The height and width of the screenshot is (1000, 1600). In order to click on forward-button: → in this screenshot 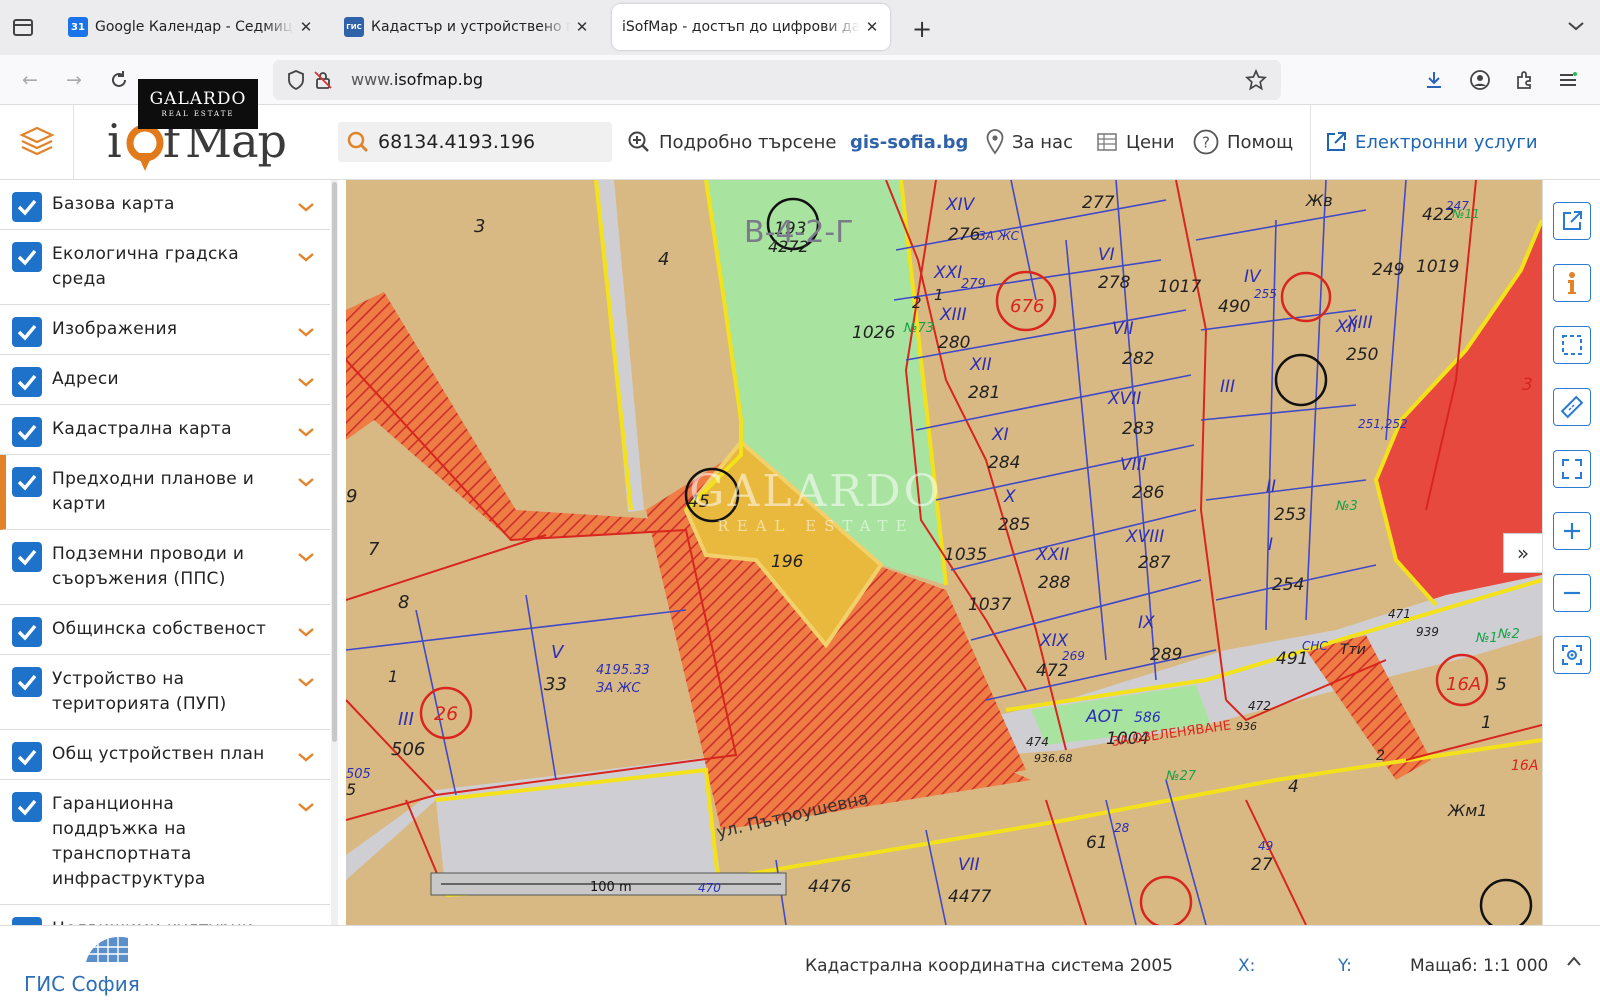, I will do `click(74, 80)`.